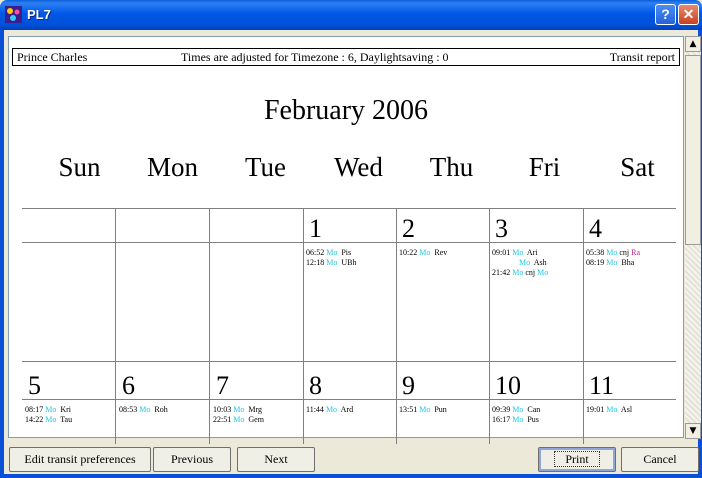 Image resolution: width=702 pixels, height=478 pixels. I want to click on scroll-down-icon: ▼, so click(693, 431).